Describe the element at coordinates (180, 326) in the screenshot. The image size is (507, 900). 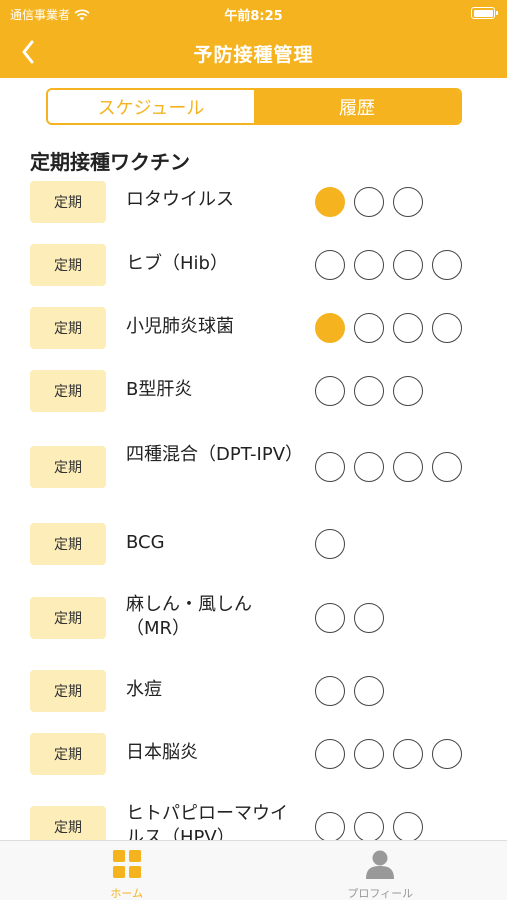
I see `vaccine-name: 小児肺炎球菌` at that location.